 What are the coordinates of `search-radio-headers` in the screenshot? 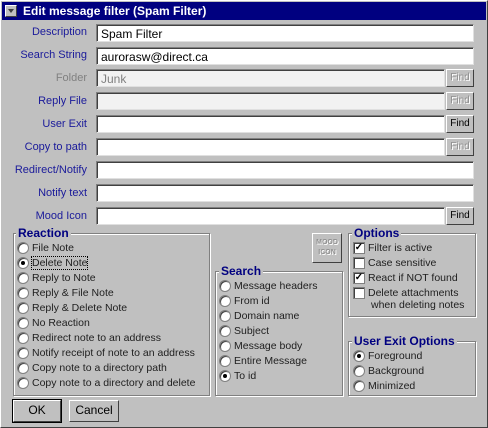 It's located at (225, 286).